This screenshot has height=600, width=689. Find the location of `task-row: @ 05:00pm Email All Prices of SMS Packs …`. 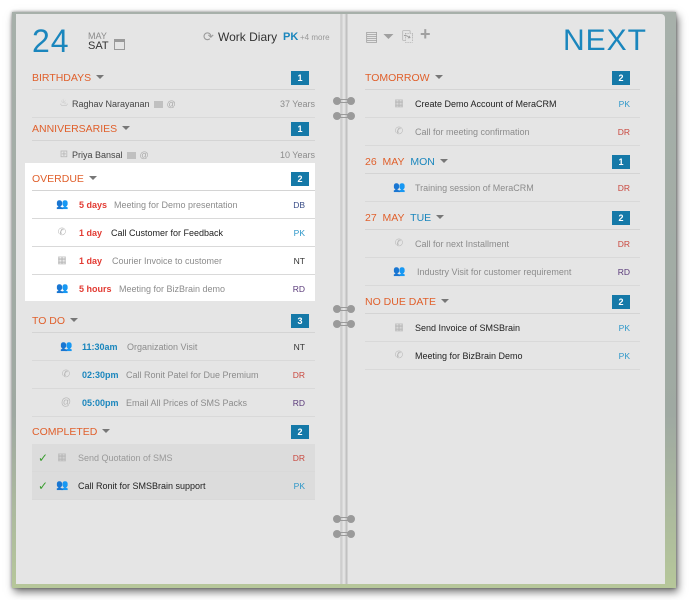

task-row: @ 05:00pm Email All Prices of SMS Packs … is located at coordinates (173, 403).